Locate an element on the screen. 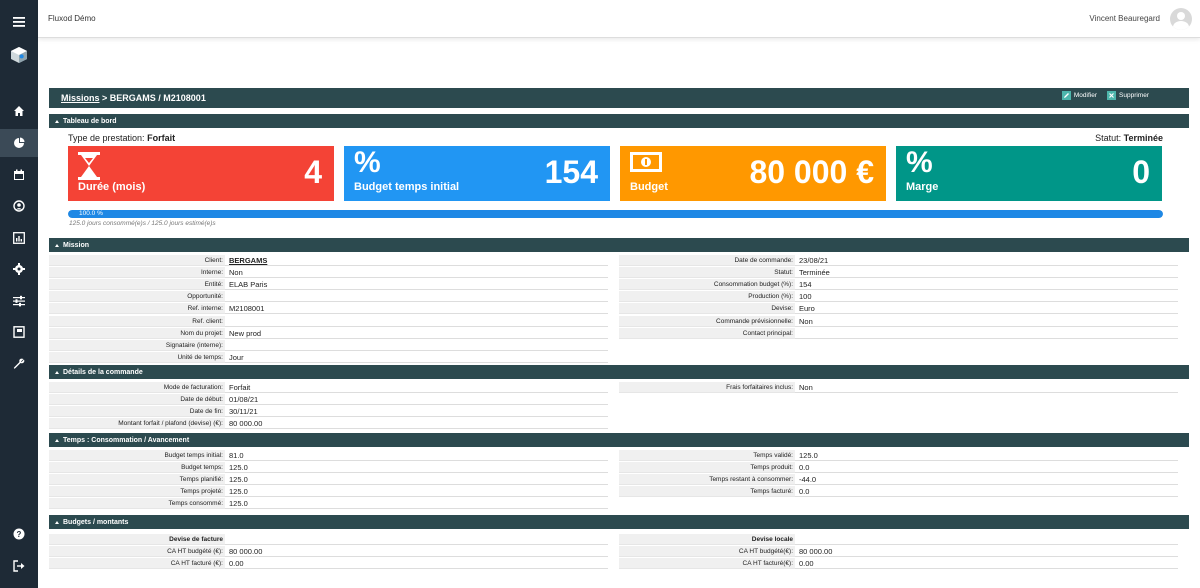 The height and width of the screenshot is (588, 1200). field-label: Contact principal: is located at coordinates (707, 333).